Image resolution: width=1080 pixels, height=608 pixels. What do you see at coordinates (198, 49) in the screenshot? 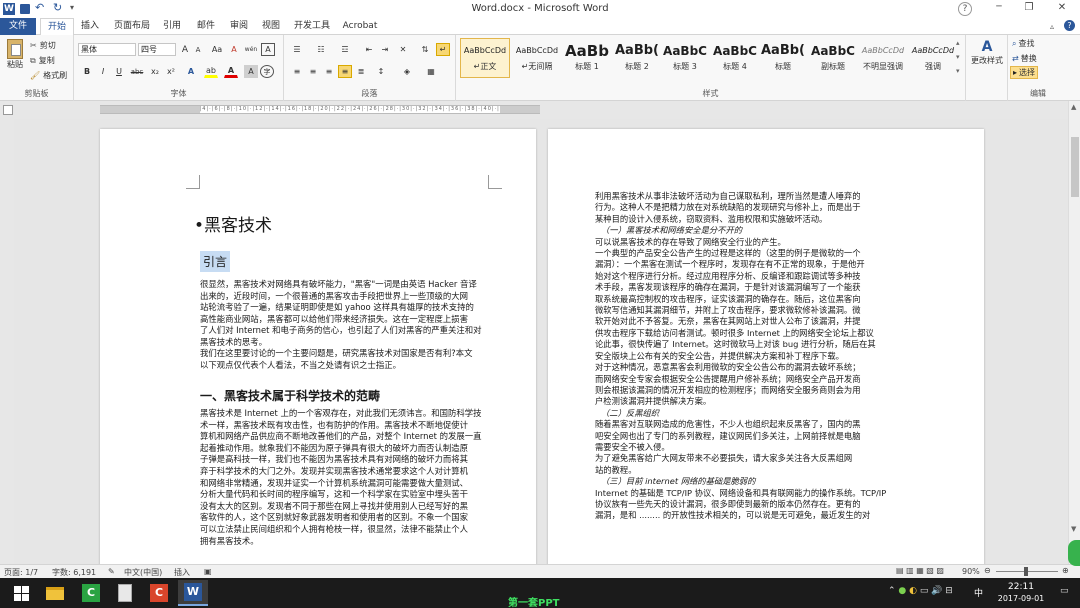
I see `shrink-font-button: A` at bounding box center [198, 49].